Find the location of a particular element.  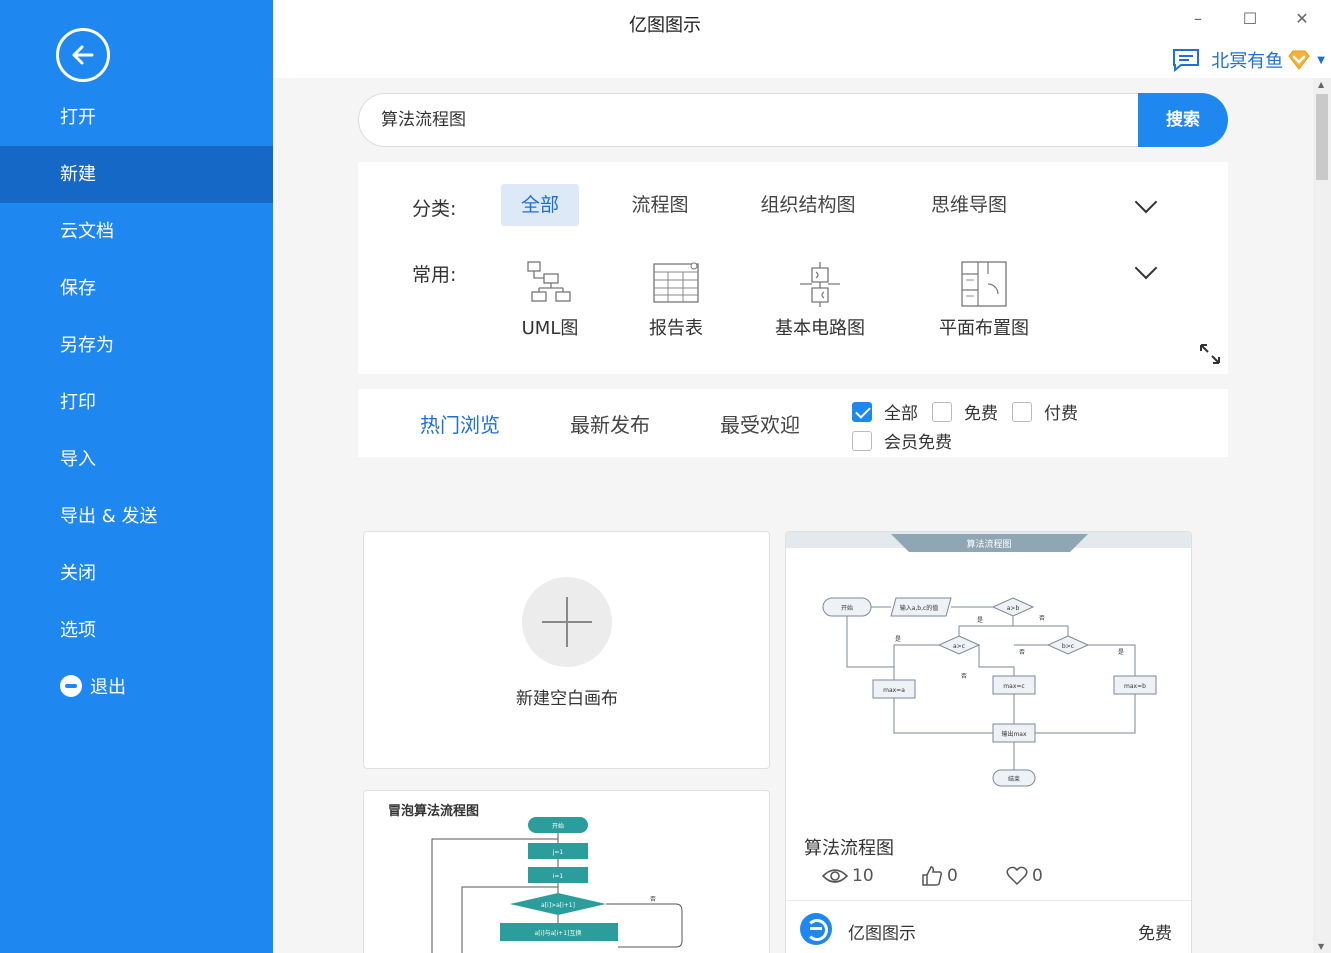

common-uml-label: UML图 is located at coordinates (550, 328).